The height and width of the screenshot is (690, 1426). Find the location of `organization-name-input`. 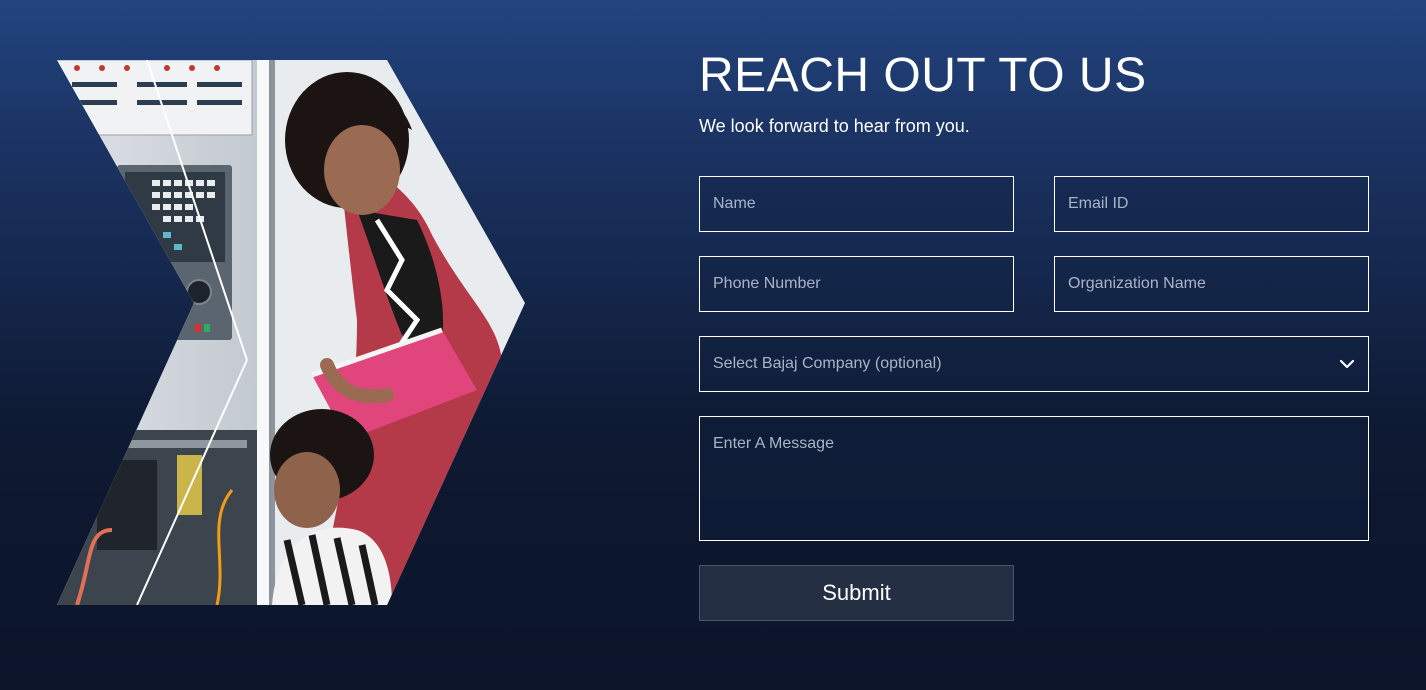

organization-name-input is located at coordinates (1211, 284).